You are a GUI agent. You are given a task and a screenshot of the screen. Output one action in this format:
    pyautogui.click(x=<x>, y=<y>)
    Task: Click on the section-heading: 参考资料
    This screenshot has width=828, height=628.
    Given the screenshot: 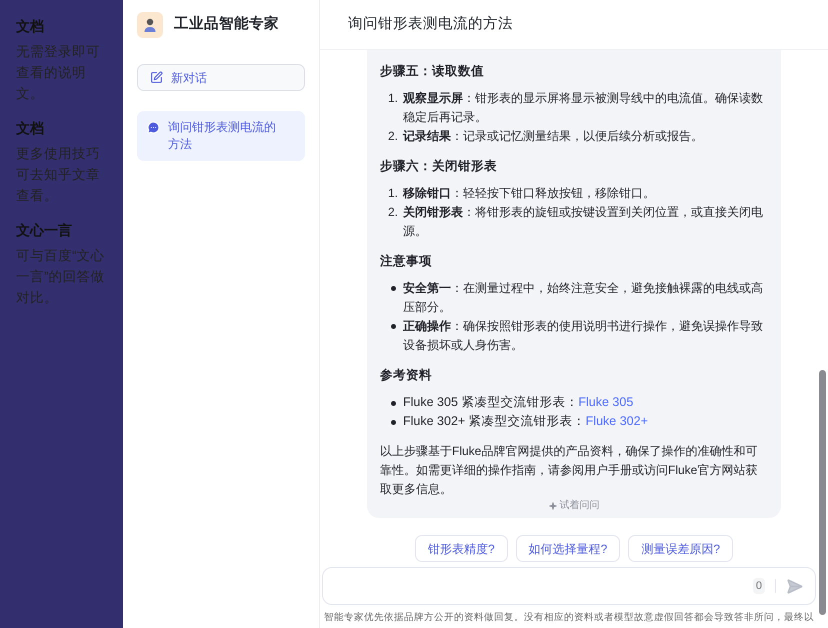 What is the action you would take?
    pyautogui.click(x=406, y=375)
    